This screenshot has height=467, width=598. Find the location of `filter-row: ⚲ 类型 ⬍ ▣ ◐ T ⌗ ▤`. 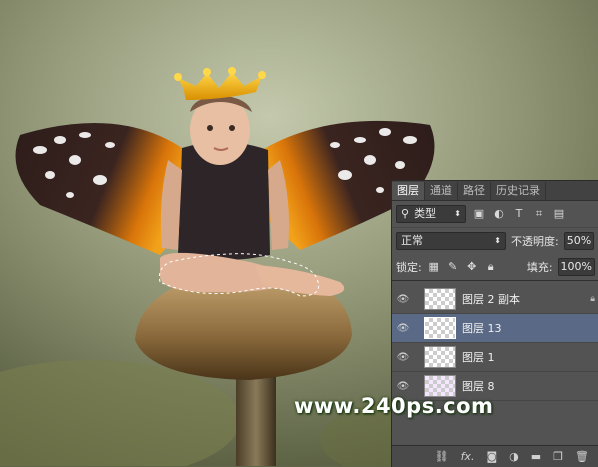

filter-row: ⚲ 类型 ⬍ ▣ ◐ T ⌗ ▤ is located at coordinates (495, 214).